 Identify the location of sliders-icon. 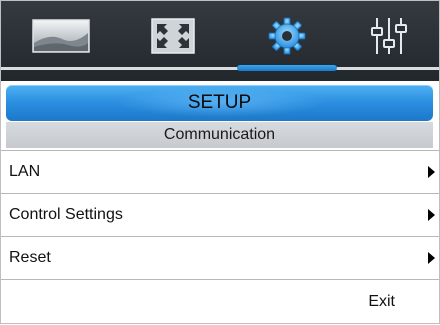
(389, 36).